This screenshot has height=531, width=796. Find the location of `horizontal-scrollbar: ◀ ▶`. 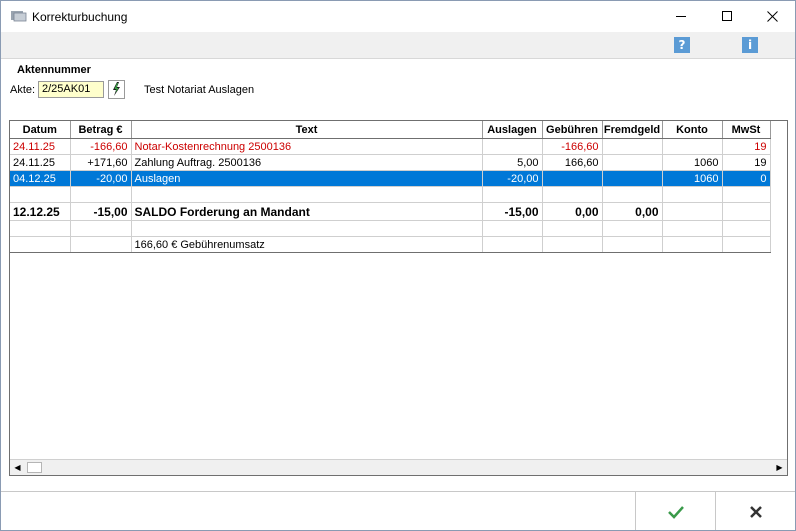

horizontal-scrollbar: ◀ ▶ is located at coordinates (398, 467).